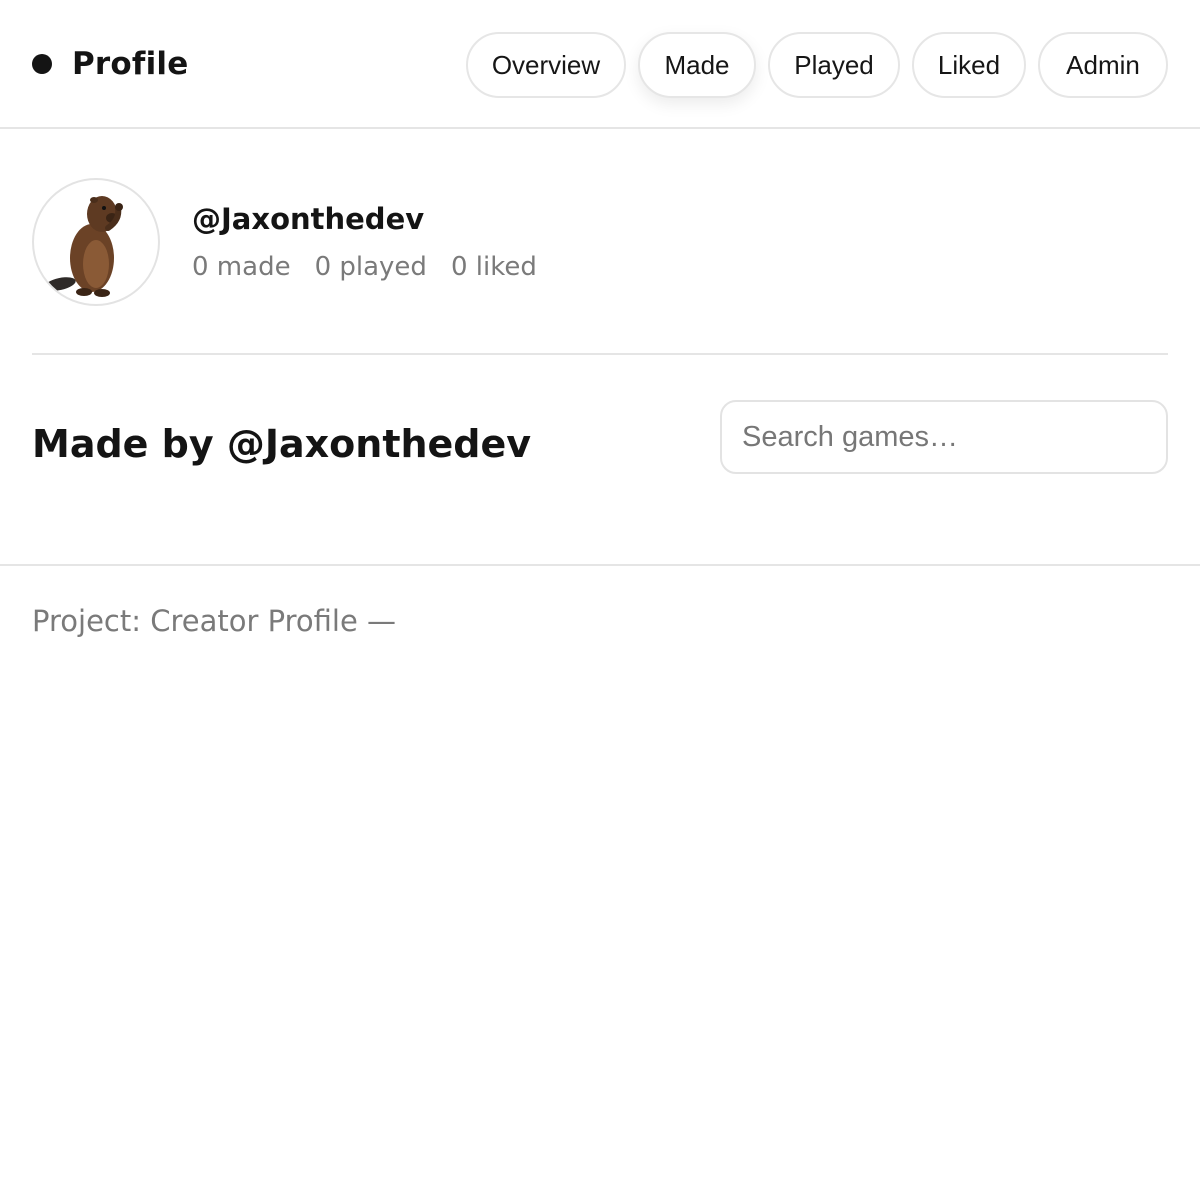 This screenshot has width=1200, height=1200. What do you see at coordinates (944, 437) in the screenshot?
I see `search-input` at bounding box center [944, 437].